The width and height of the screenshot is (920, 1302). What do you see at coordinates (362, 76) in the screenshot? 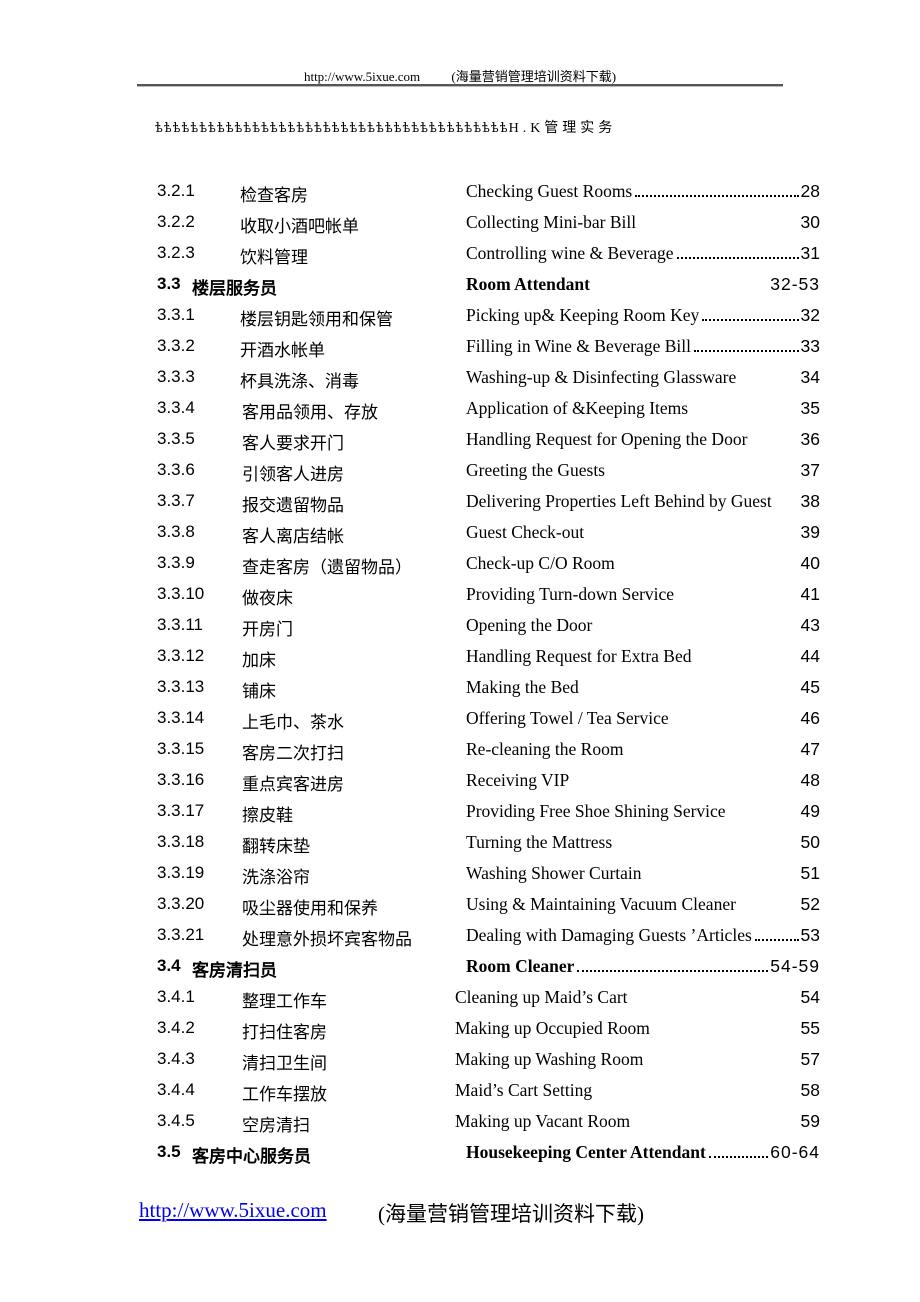
I see `header-url: http://www.5ixue.com` at bounding box center [362, 76].